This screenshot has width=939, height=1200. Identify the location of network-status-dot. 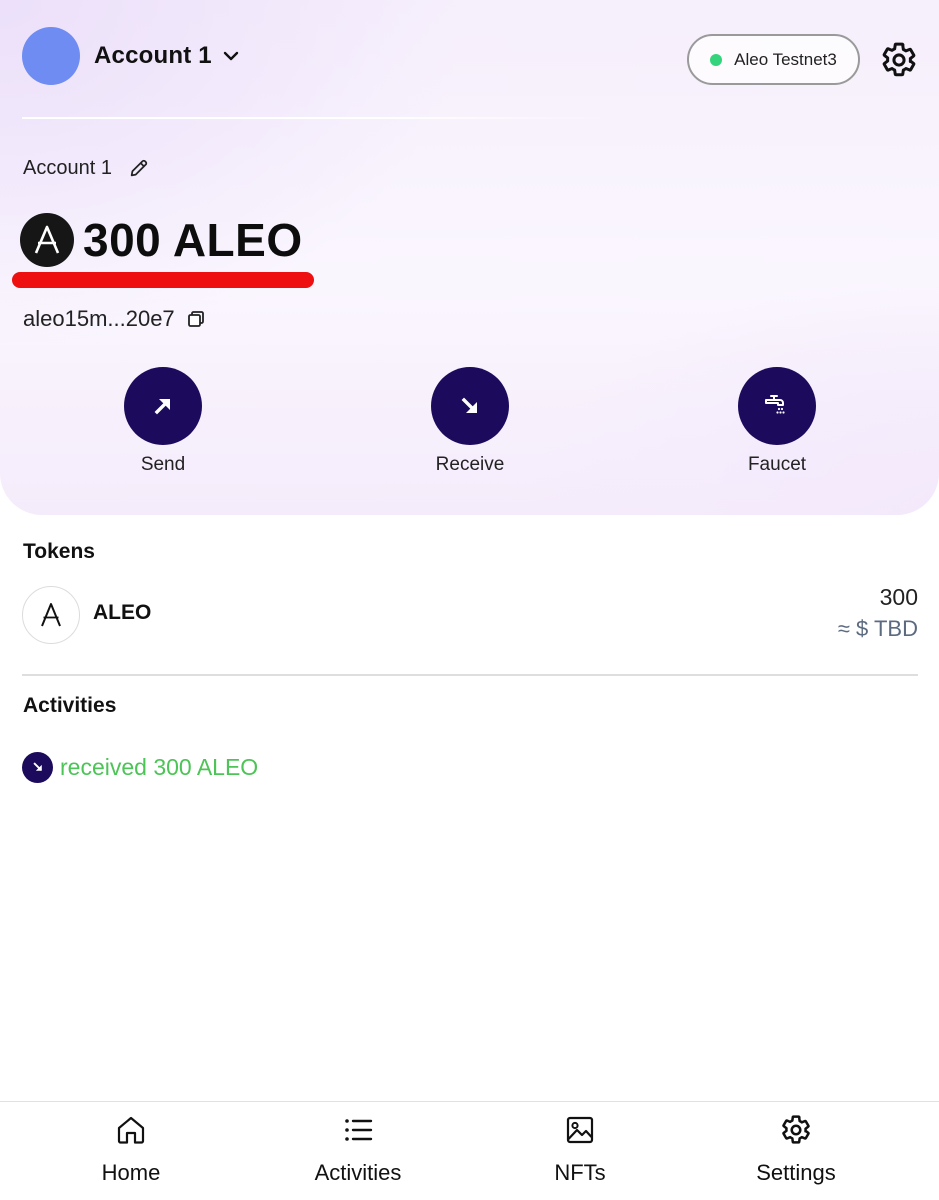
(716, 59).